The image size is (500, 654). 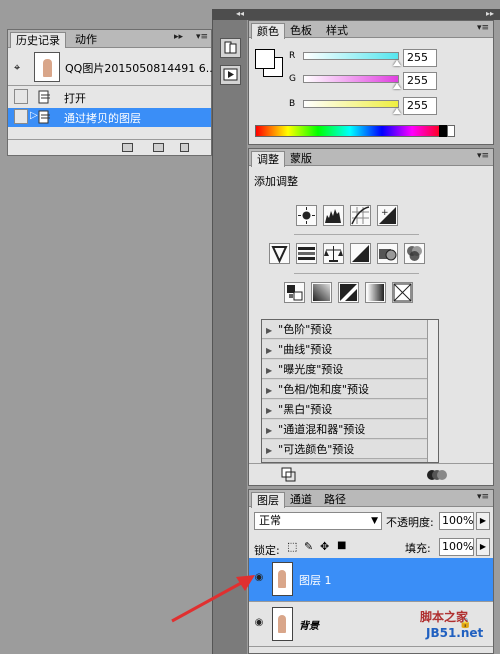 I want to click on visibility-circles-icon, so click(x=437, y=474).